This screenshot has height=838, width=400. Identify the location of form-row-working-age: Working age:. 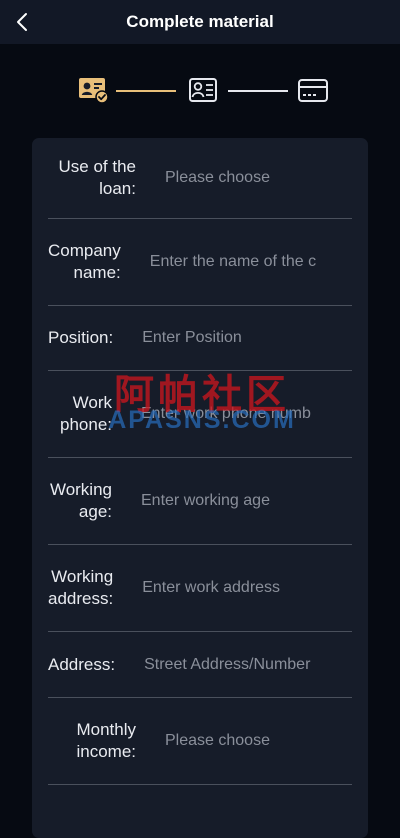
(200, 501).